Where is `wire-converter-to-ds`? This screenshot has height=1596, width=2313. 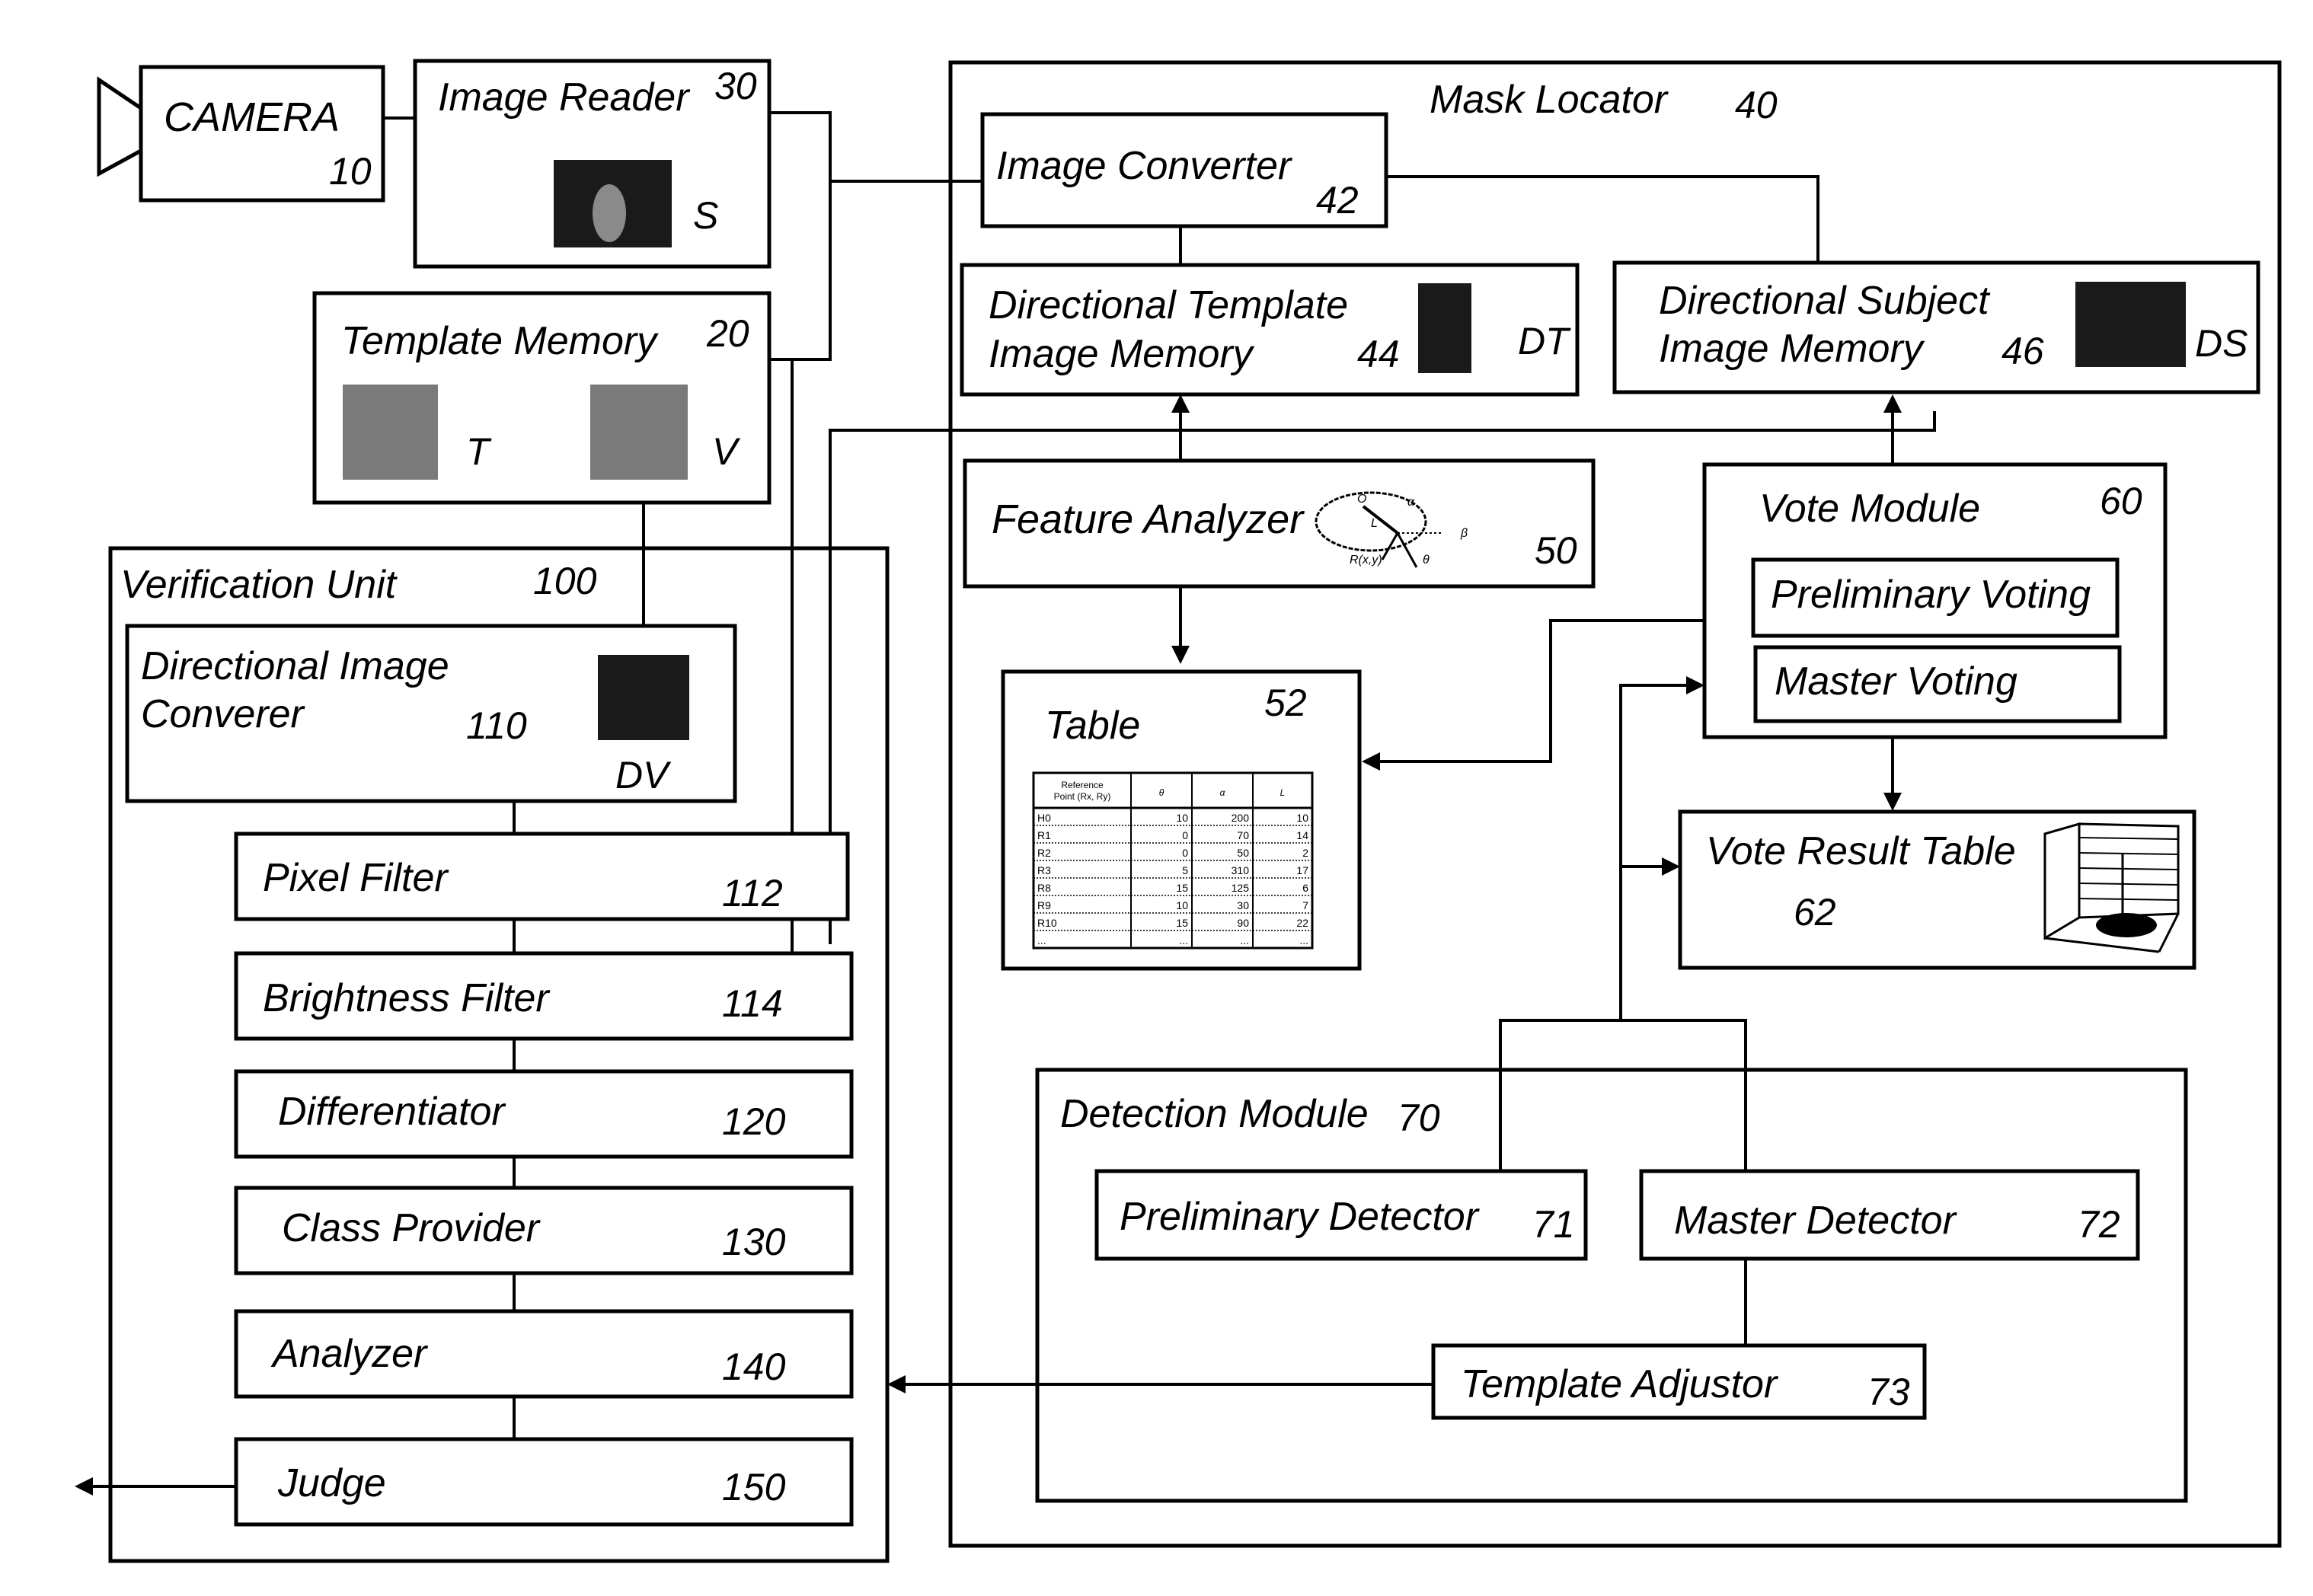 wire-converter-to-ds is located at coordinates (1602, 219).